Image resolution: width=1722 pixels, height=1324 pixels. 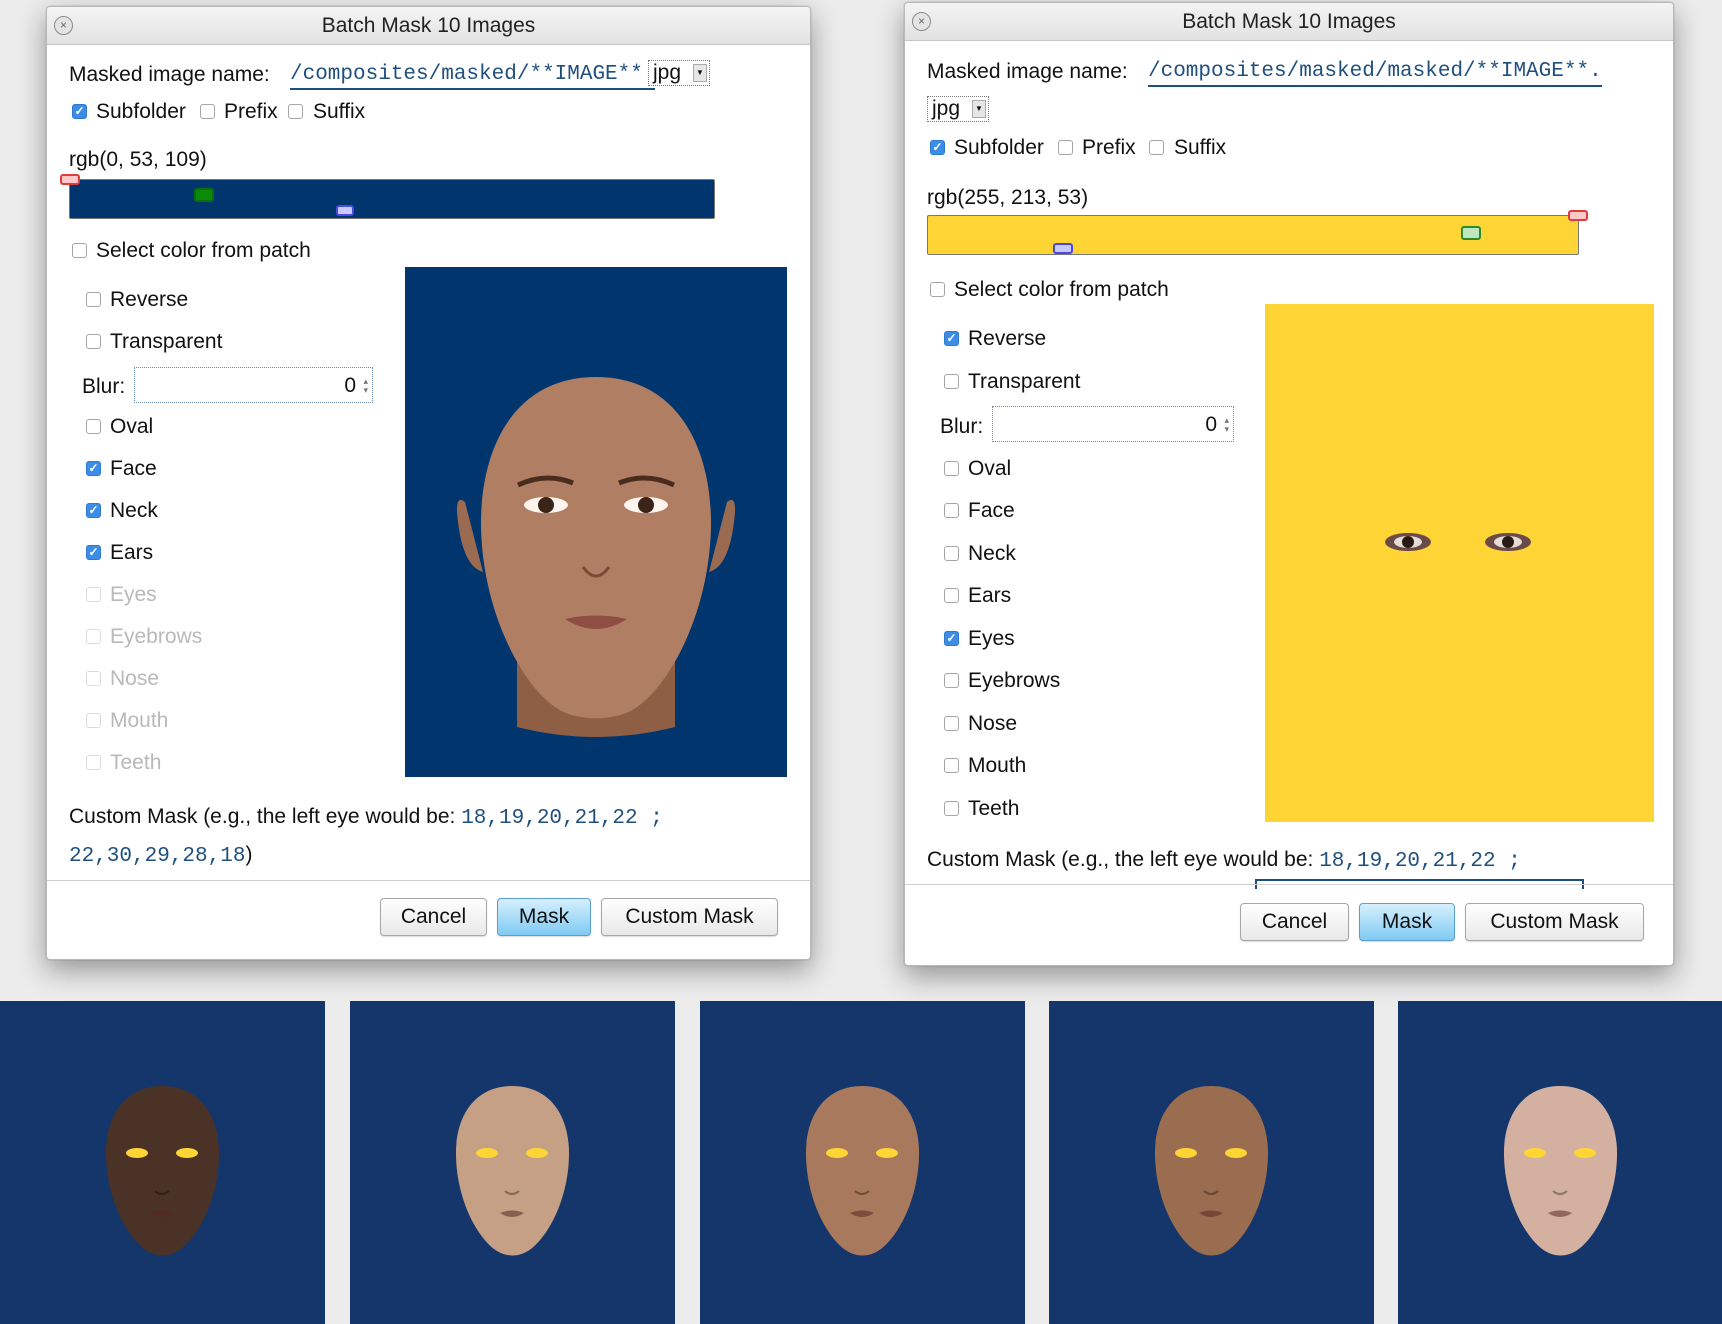 What do you see at coordinates (93, 552) in the screenshot?
I see `ears-checkbox: ✓` at bounding box center [93, 552].